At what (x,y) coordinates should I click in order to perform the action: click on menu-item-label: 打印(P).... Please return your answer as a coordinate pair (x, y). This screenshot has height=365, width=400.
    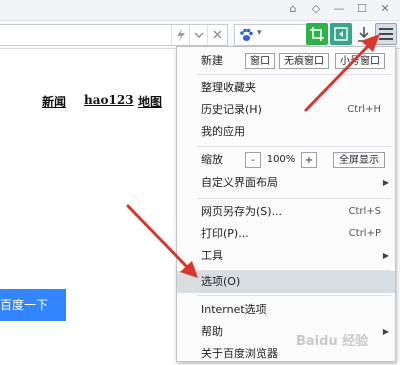
    Looking at the image, I should click on (225, 233).